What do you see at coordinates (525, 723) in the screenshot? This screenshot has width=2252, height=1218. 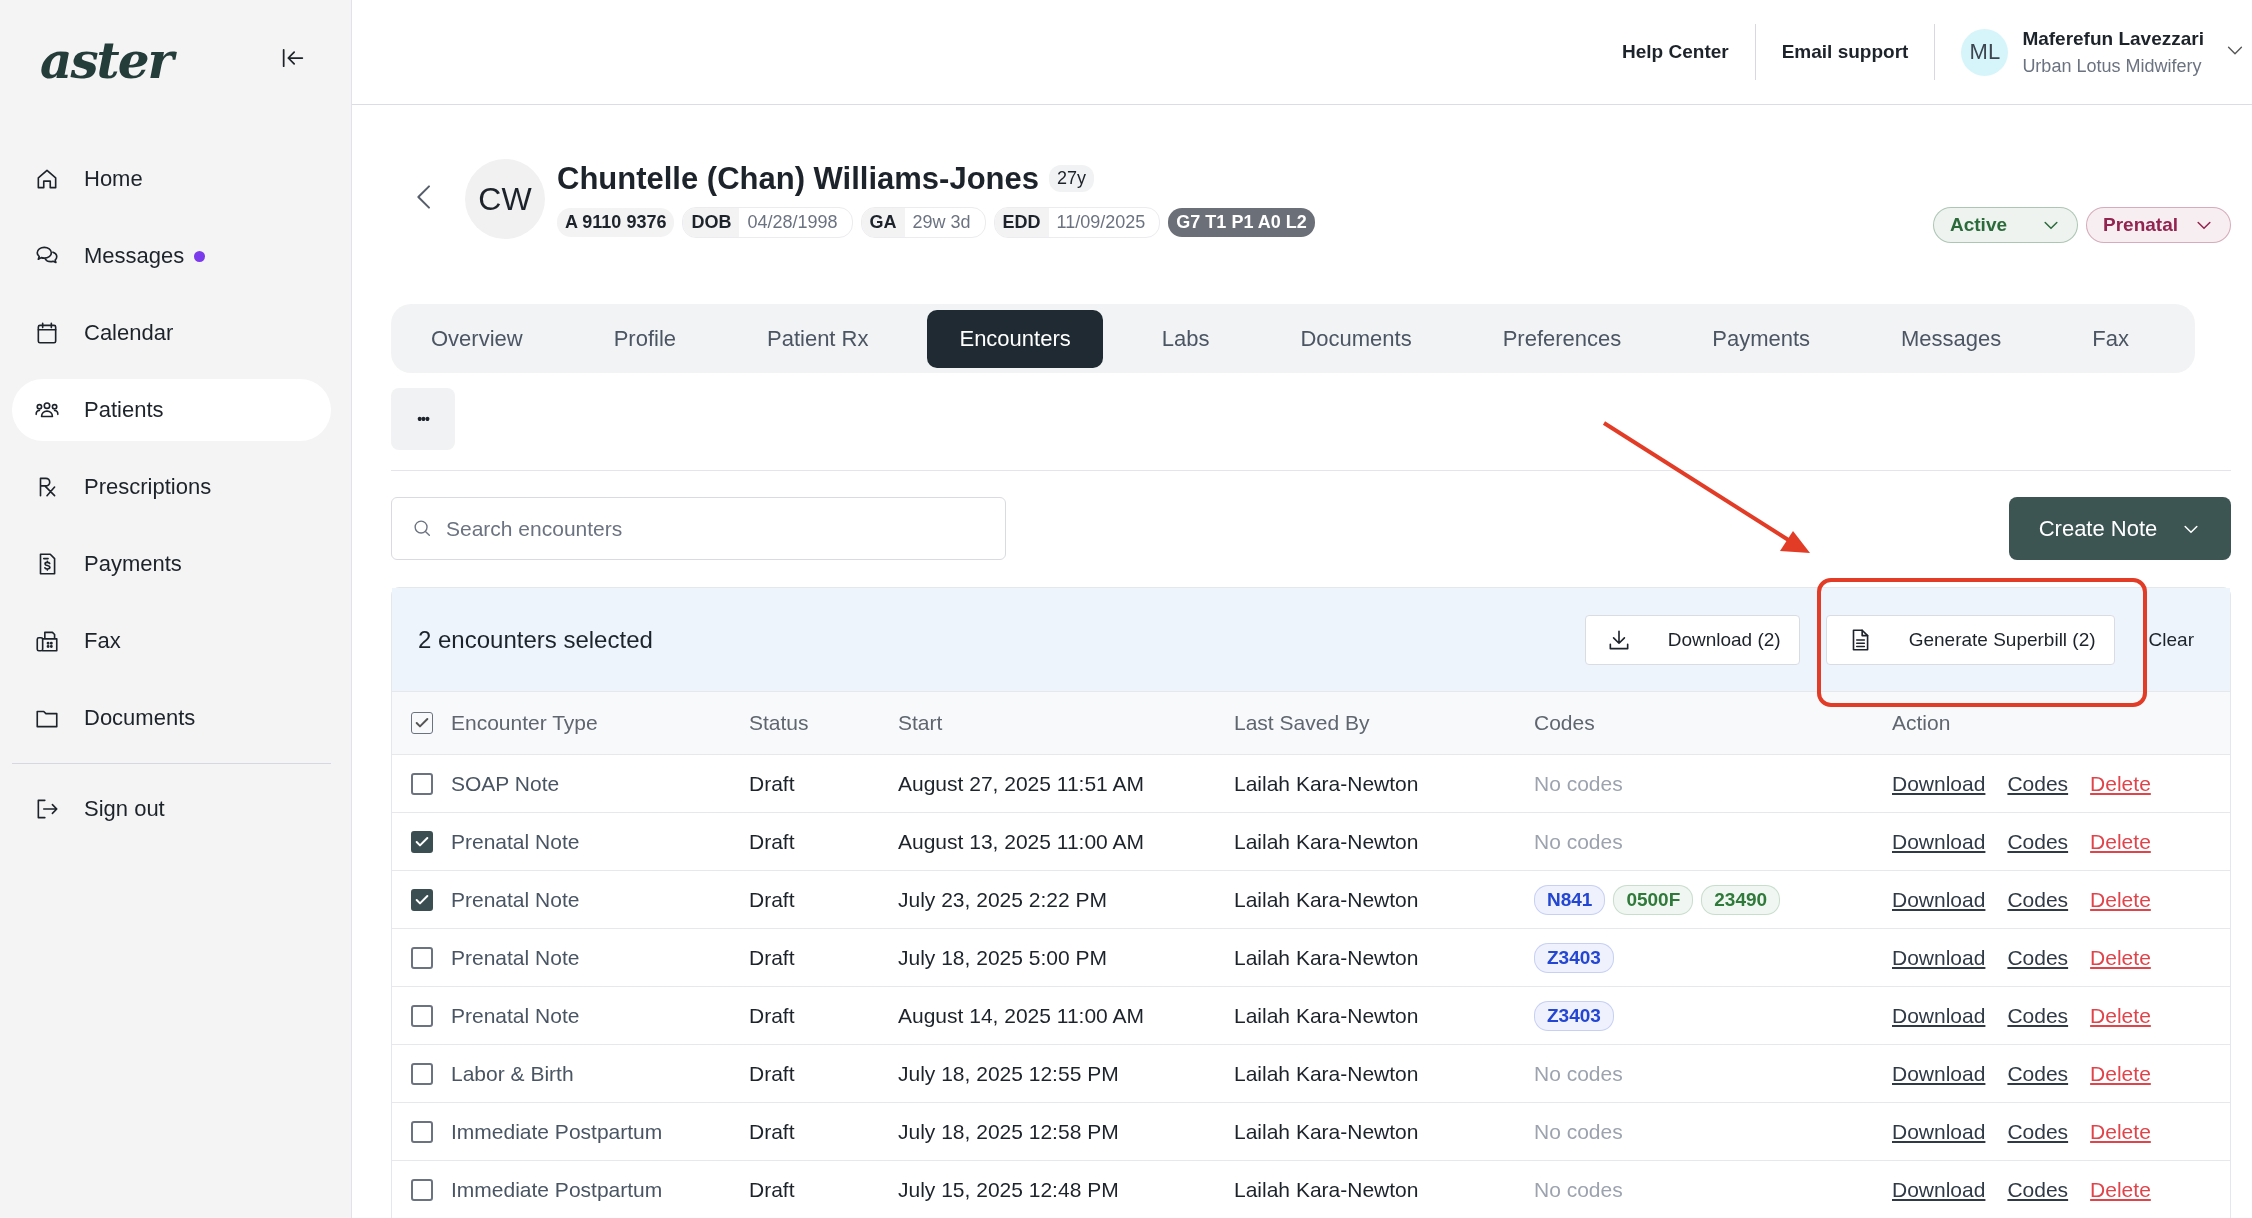 I see `column-header: Encounter Type` at bounding box center [525, 723].